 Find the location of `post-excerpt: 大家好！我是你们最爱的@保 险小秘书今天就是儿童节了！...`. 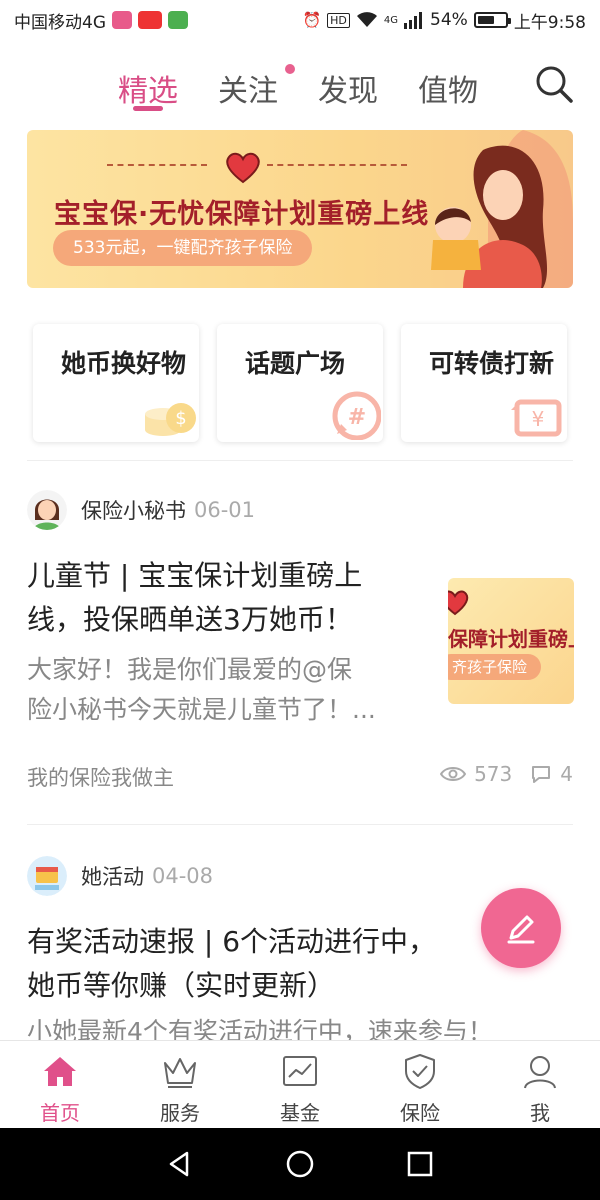

post-excerpt: 大家好！我是你们最爱的@保 险小秘书今天就是儿童节了！... is located at coordinates (201, 690).